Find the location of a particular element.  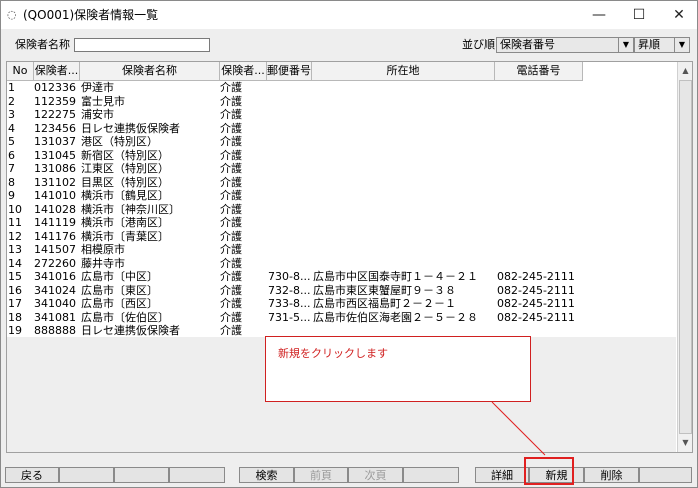

header-phone: 電話番号 is located at coordinates (539, 71).